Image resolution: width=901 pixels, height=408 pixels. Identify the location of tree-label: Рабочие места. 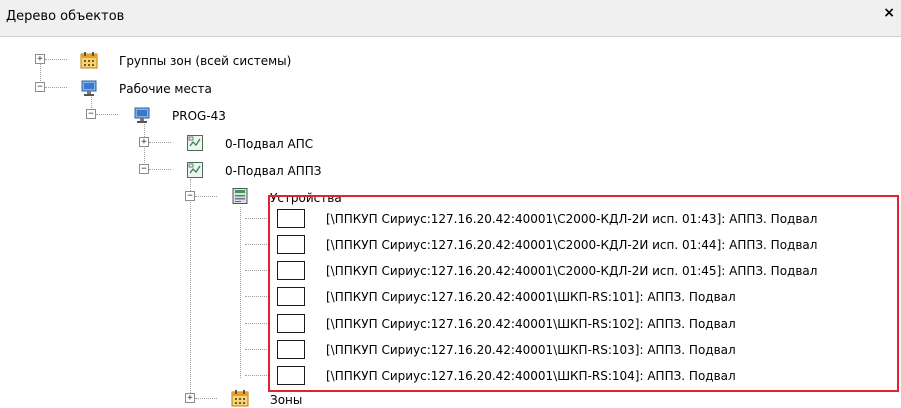
(165, 89).